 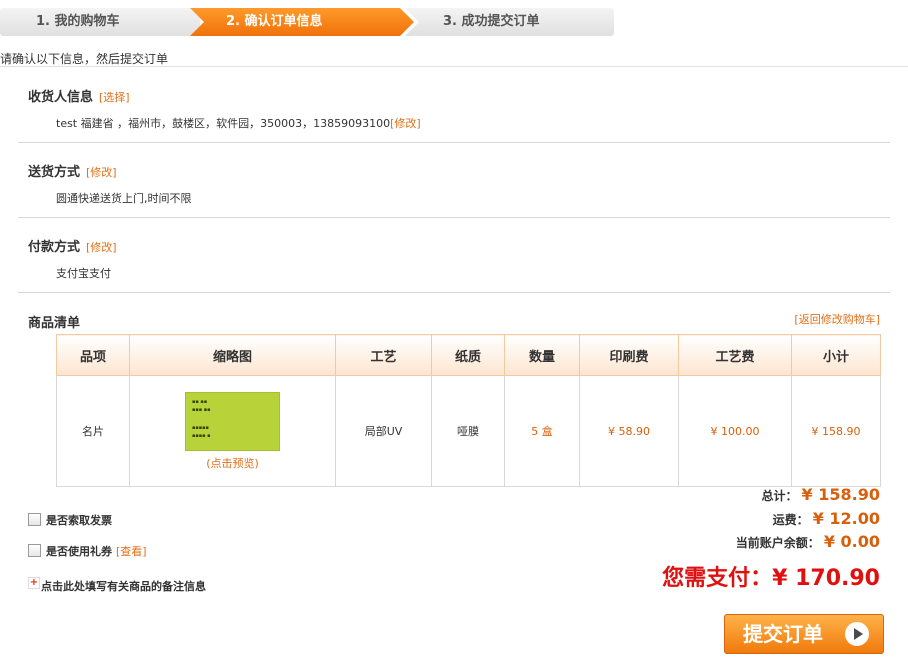 What do you see at coordinates (123, 586) in the screenshot?
I see `remark-link: 点击此处填写有关商品的备注信息` at bounding box center [123, 586].